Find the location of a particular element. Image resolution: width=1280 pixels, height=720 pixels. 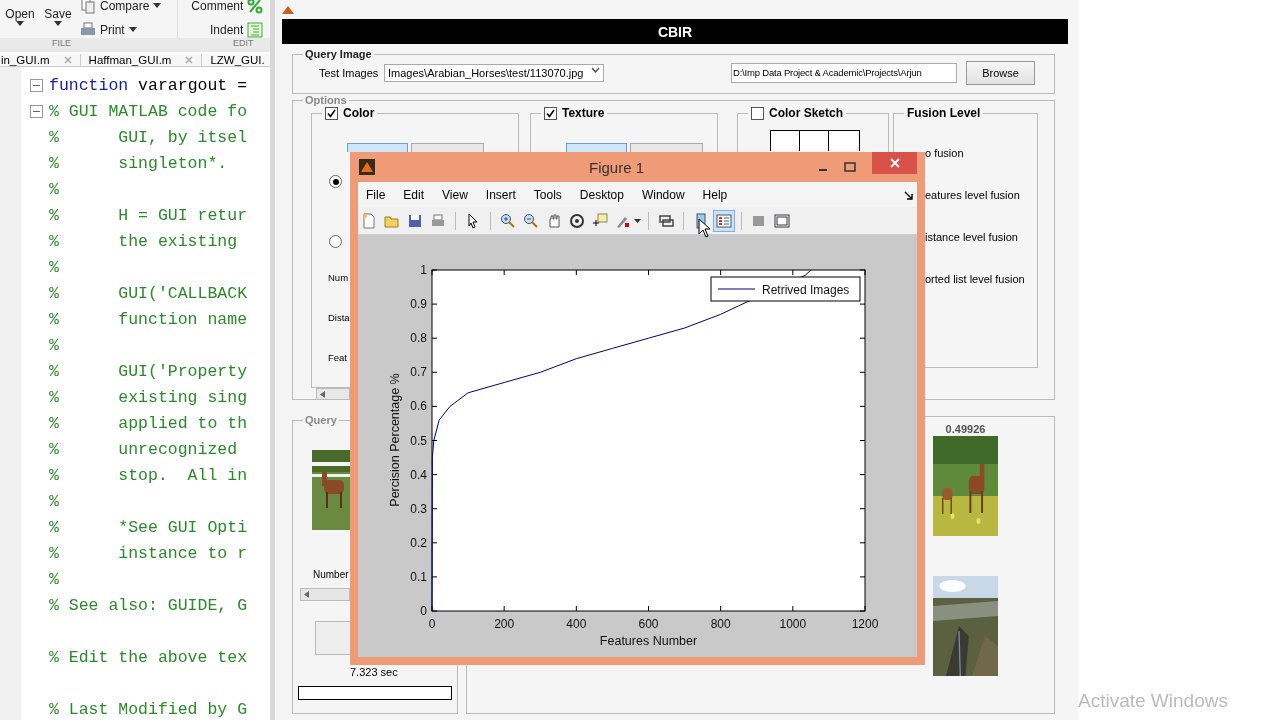

panel-title: Fusion Level is located at coordinates (944, 113).